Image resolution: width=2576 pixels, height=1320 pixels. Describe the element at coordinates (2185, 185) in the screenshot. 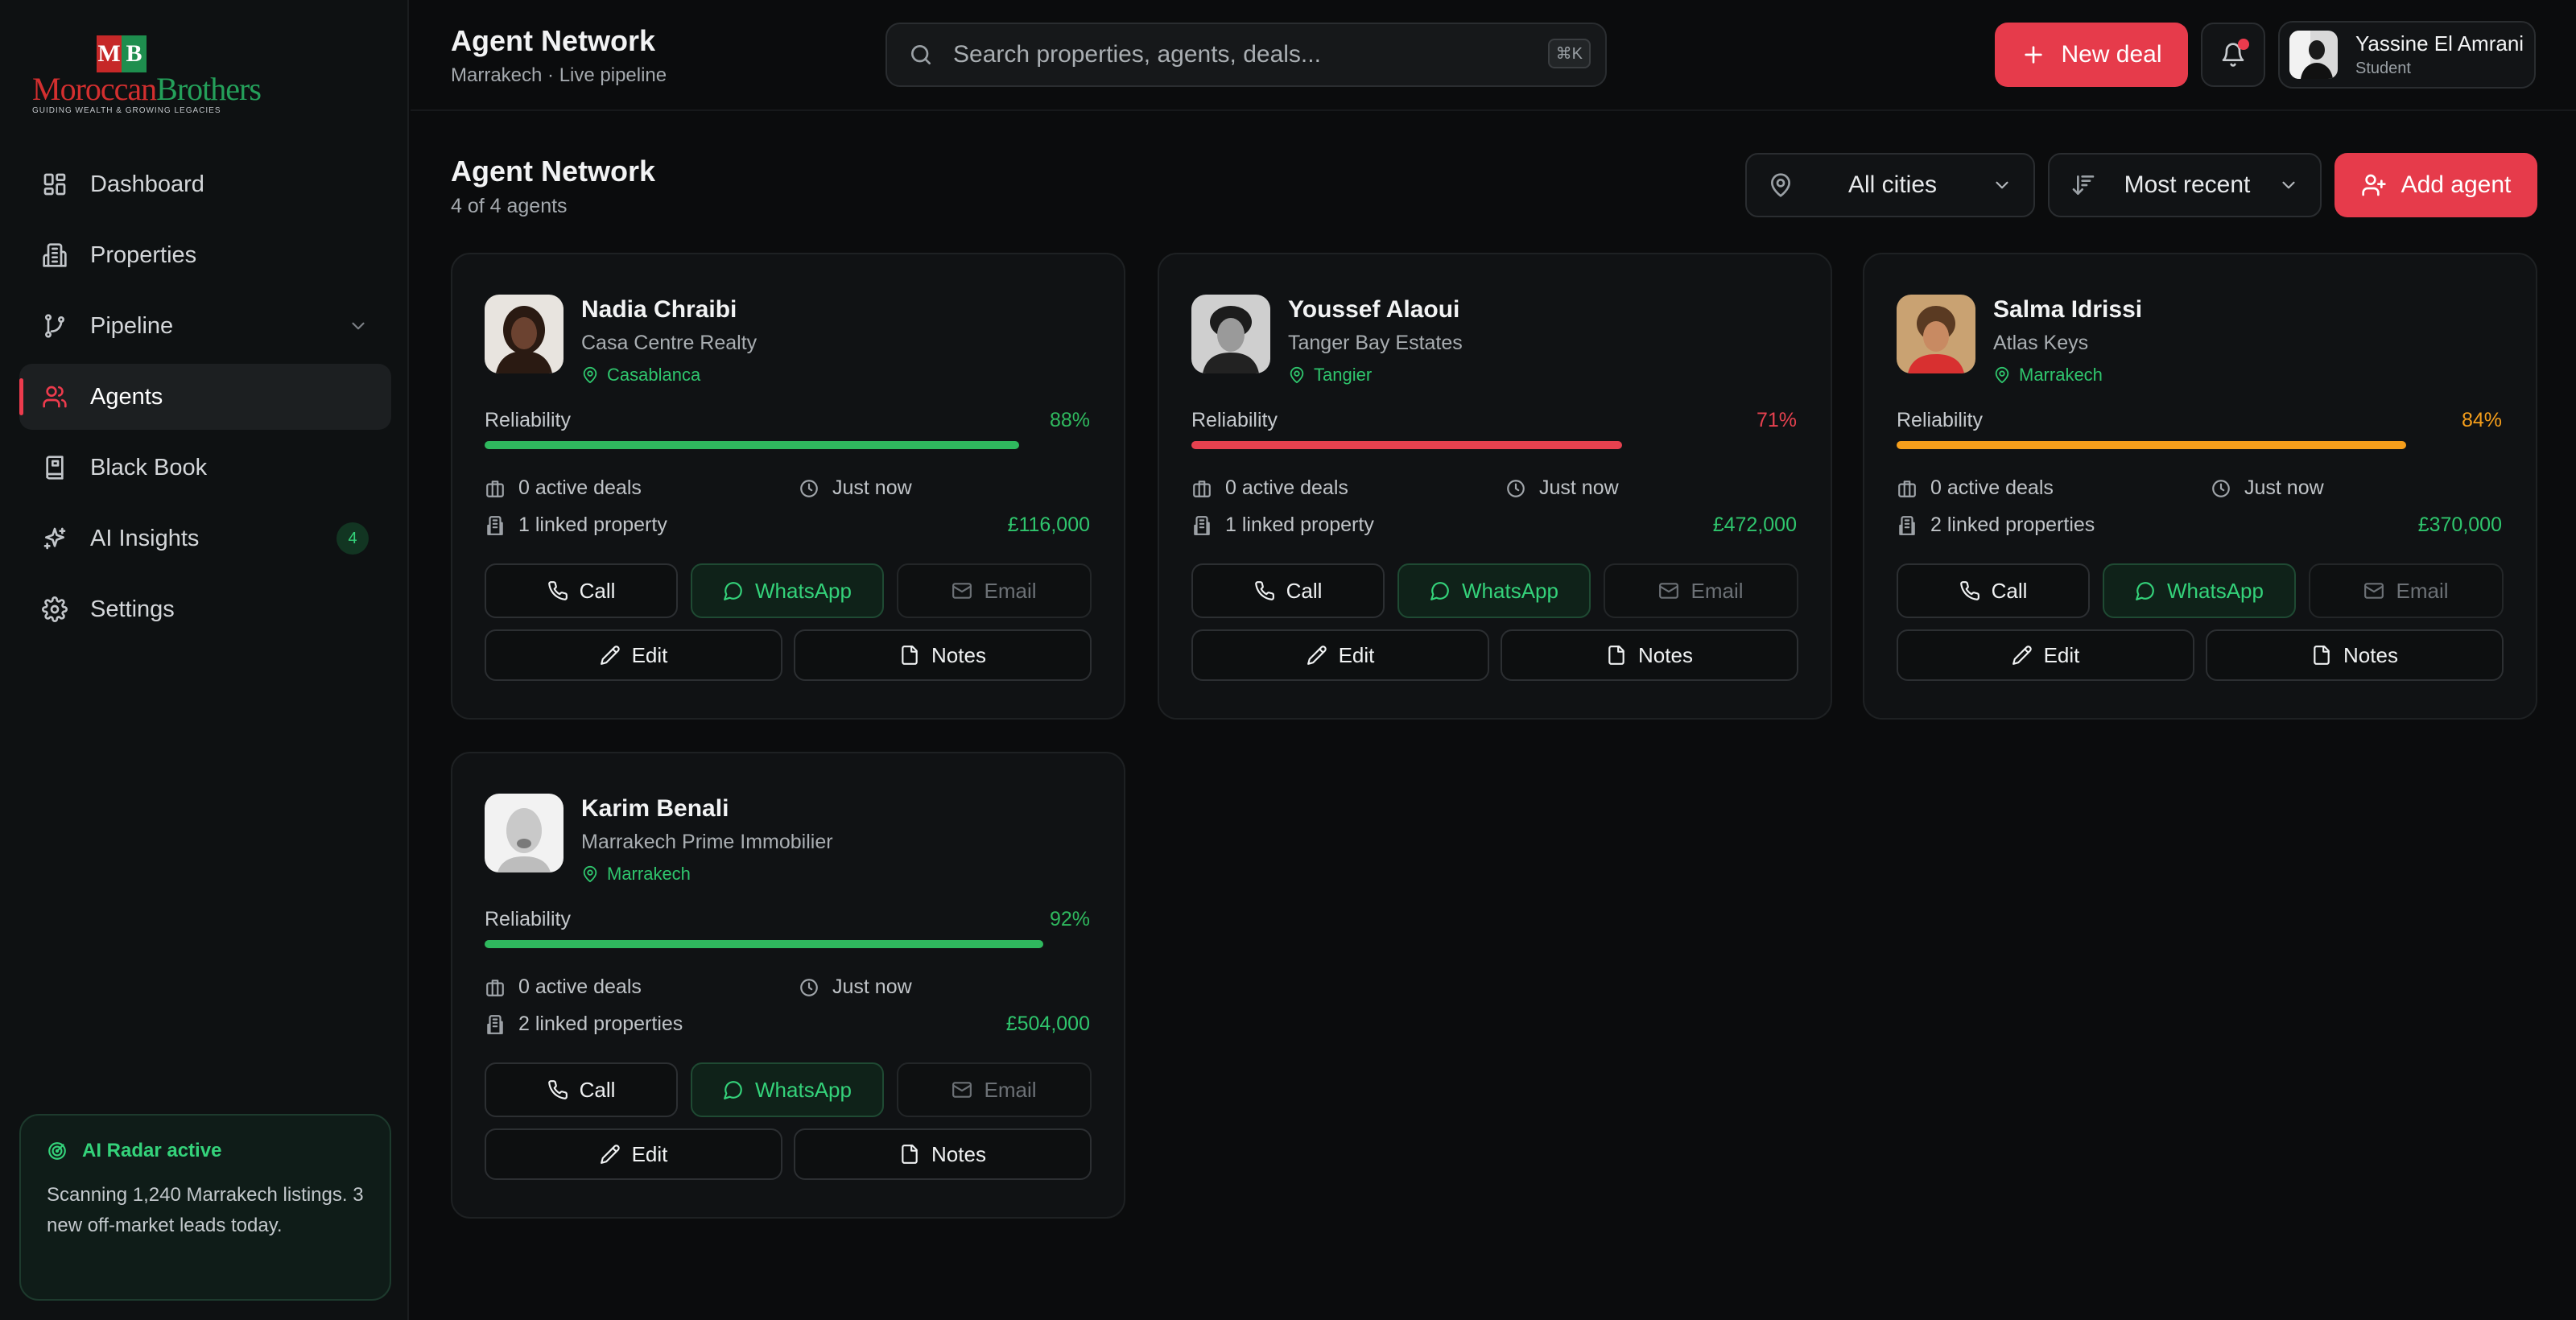

I see `sort-select: Most recent` at that location.